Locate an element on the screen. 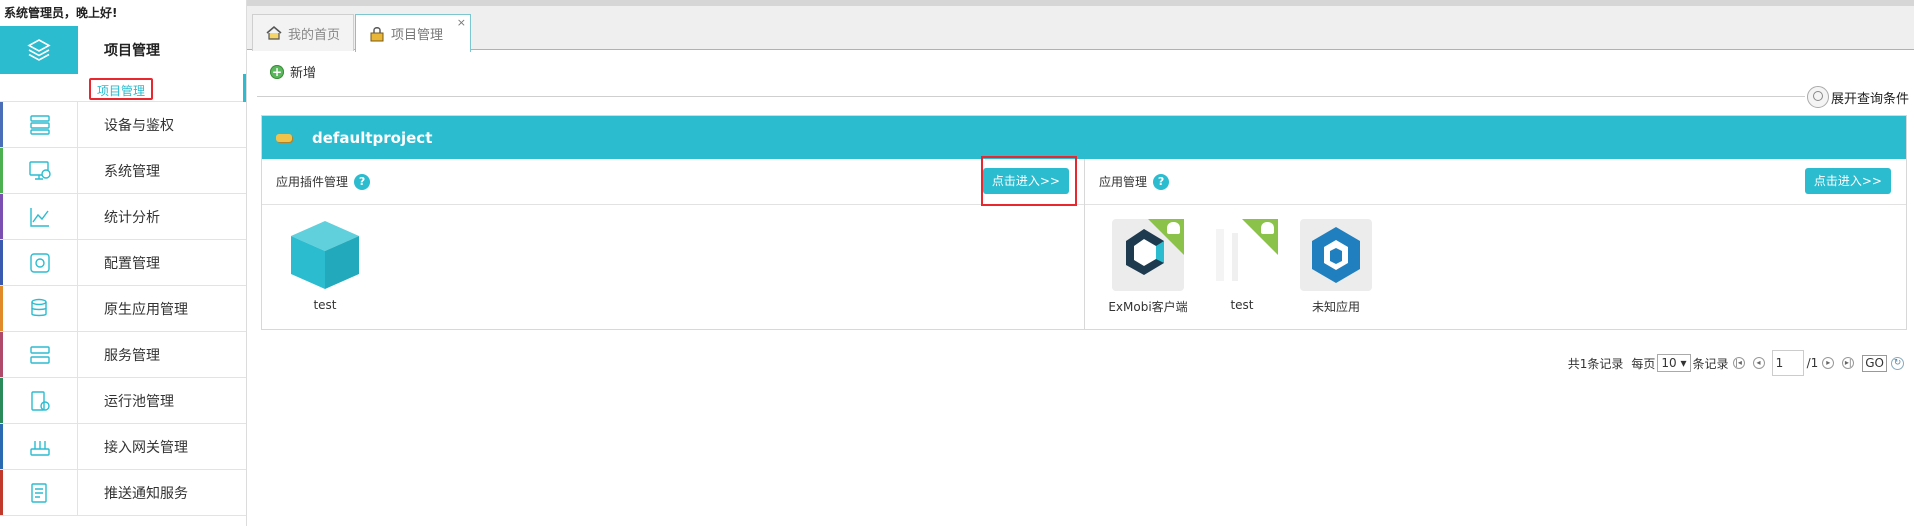 This screenshot has height=526, width=1914. total-records: 共1条记录 is located at coordinates (1595, 363).